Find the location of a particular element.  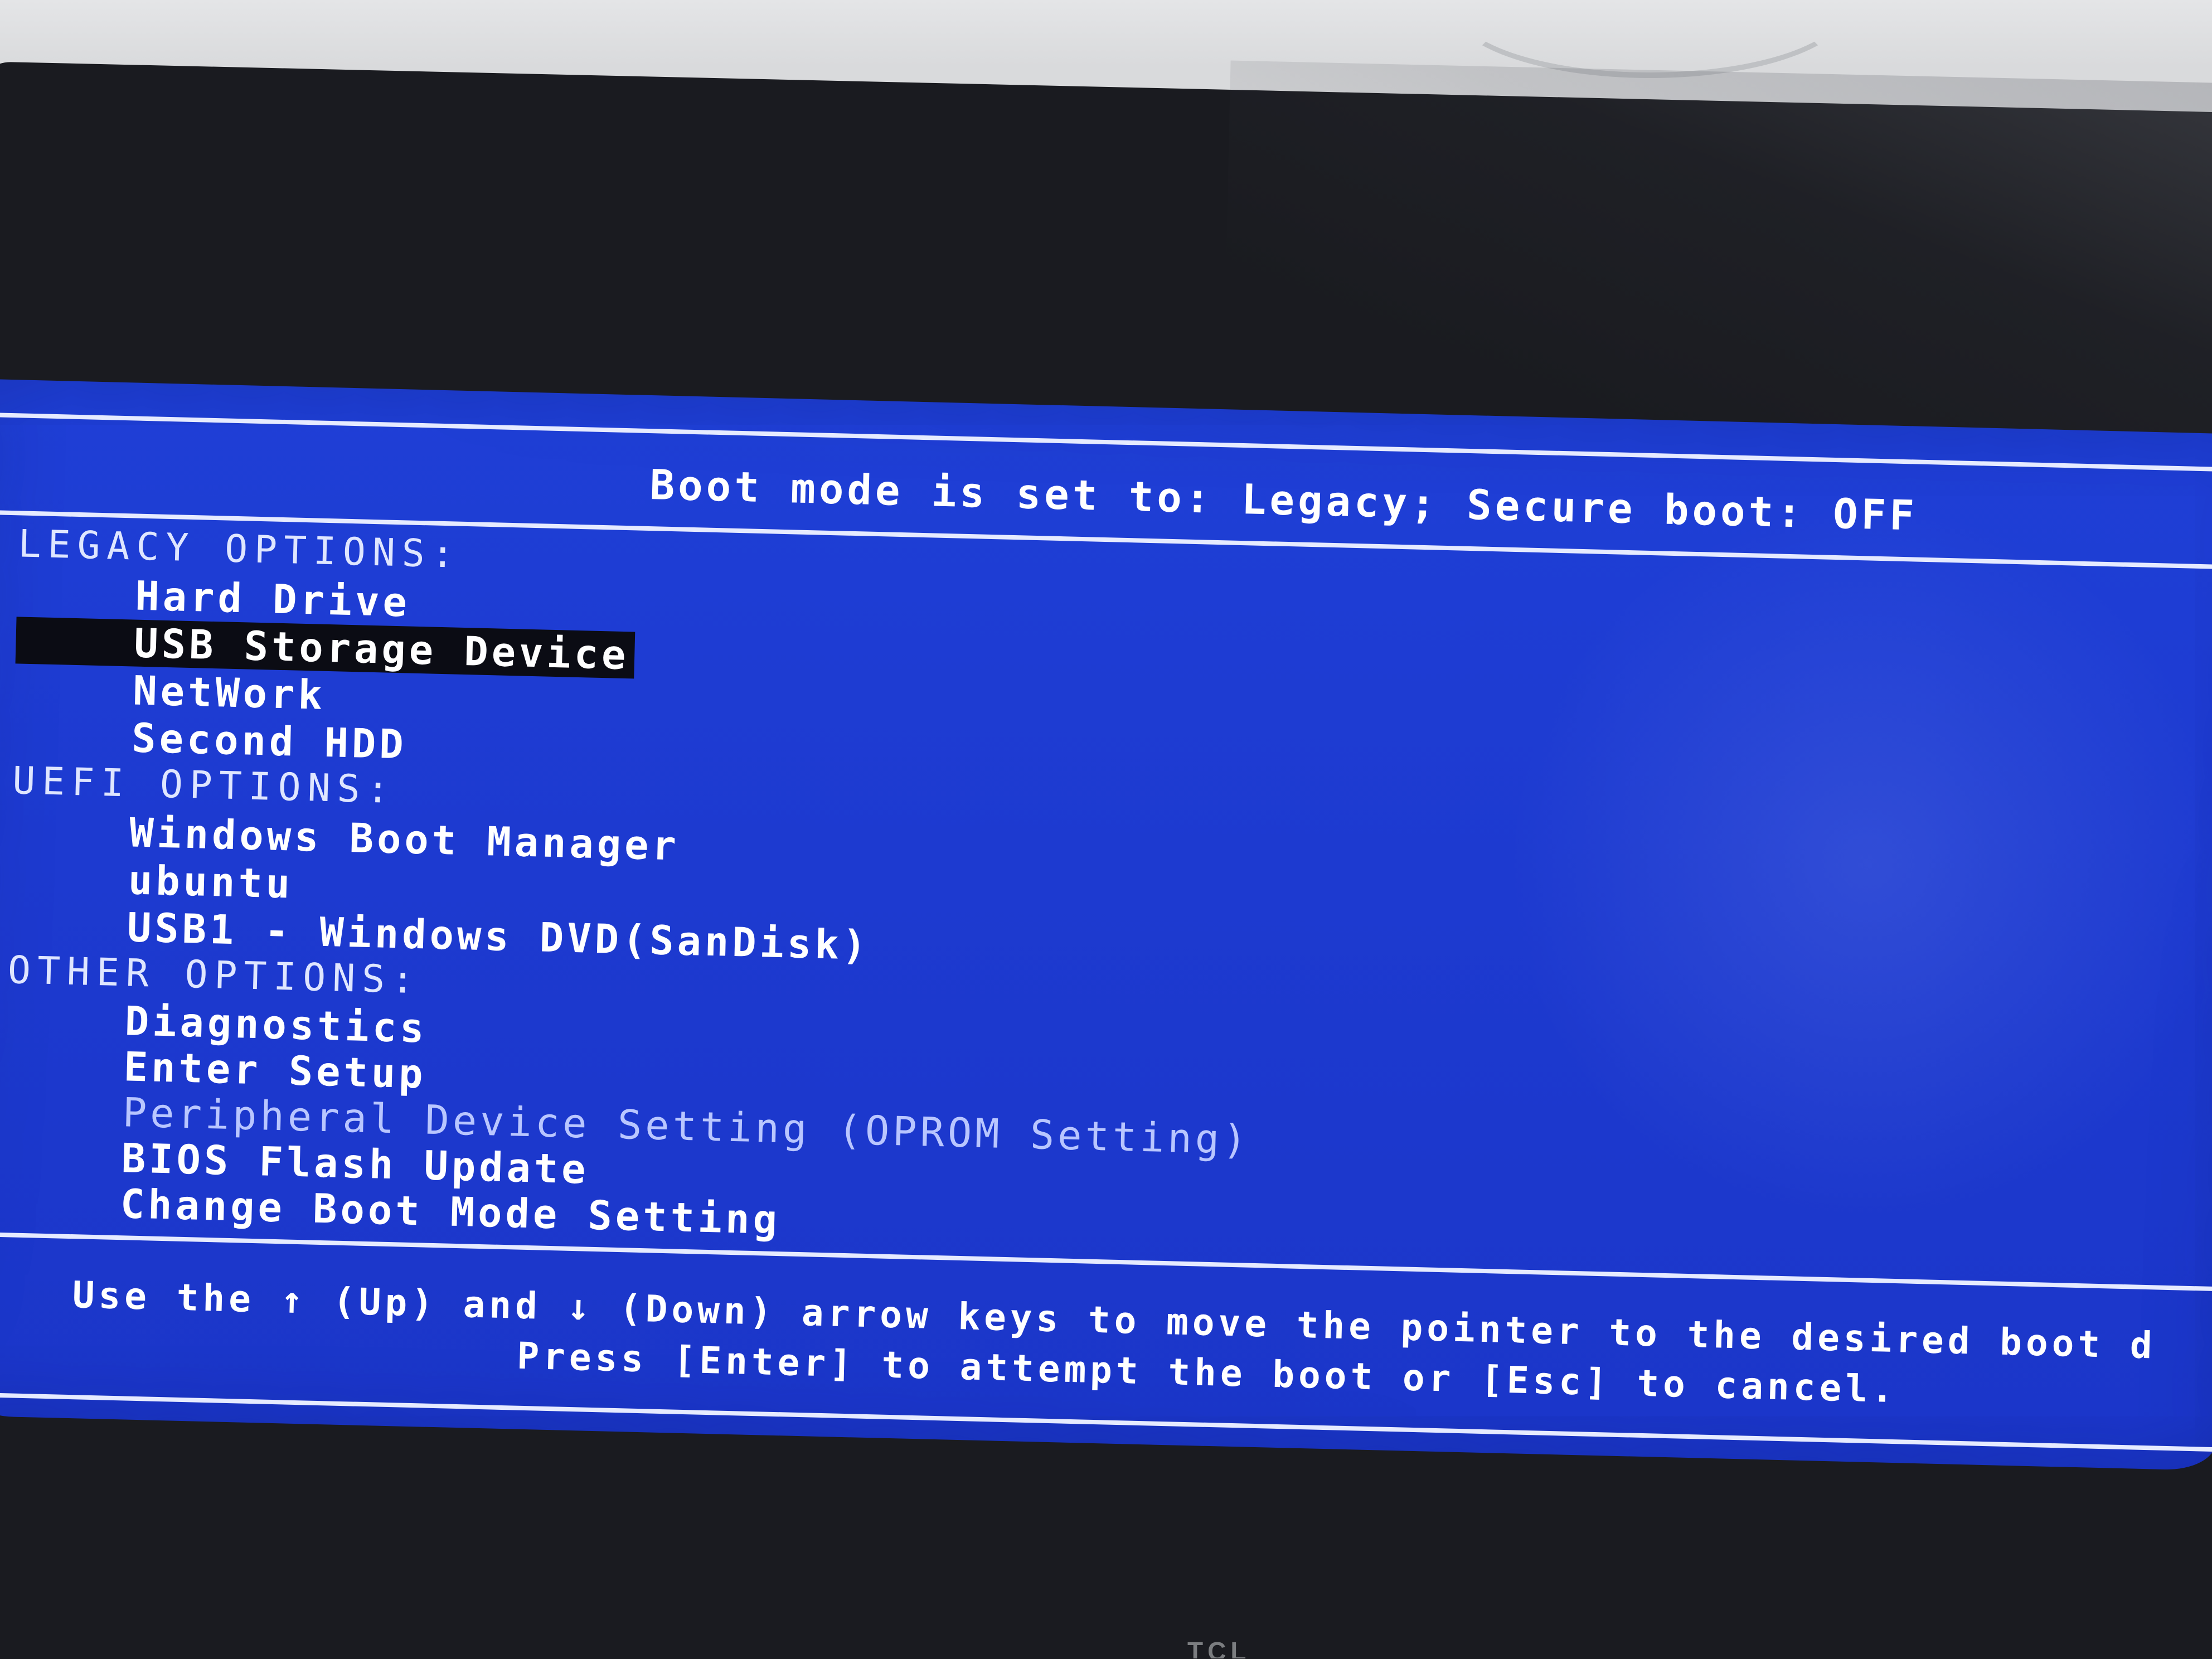

section-heading-other: OTHER OPTIONS: is located at coordinates (214, 975).